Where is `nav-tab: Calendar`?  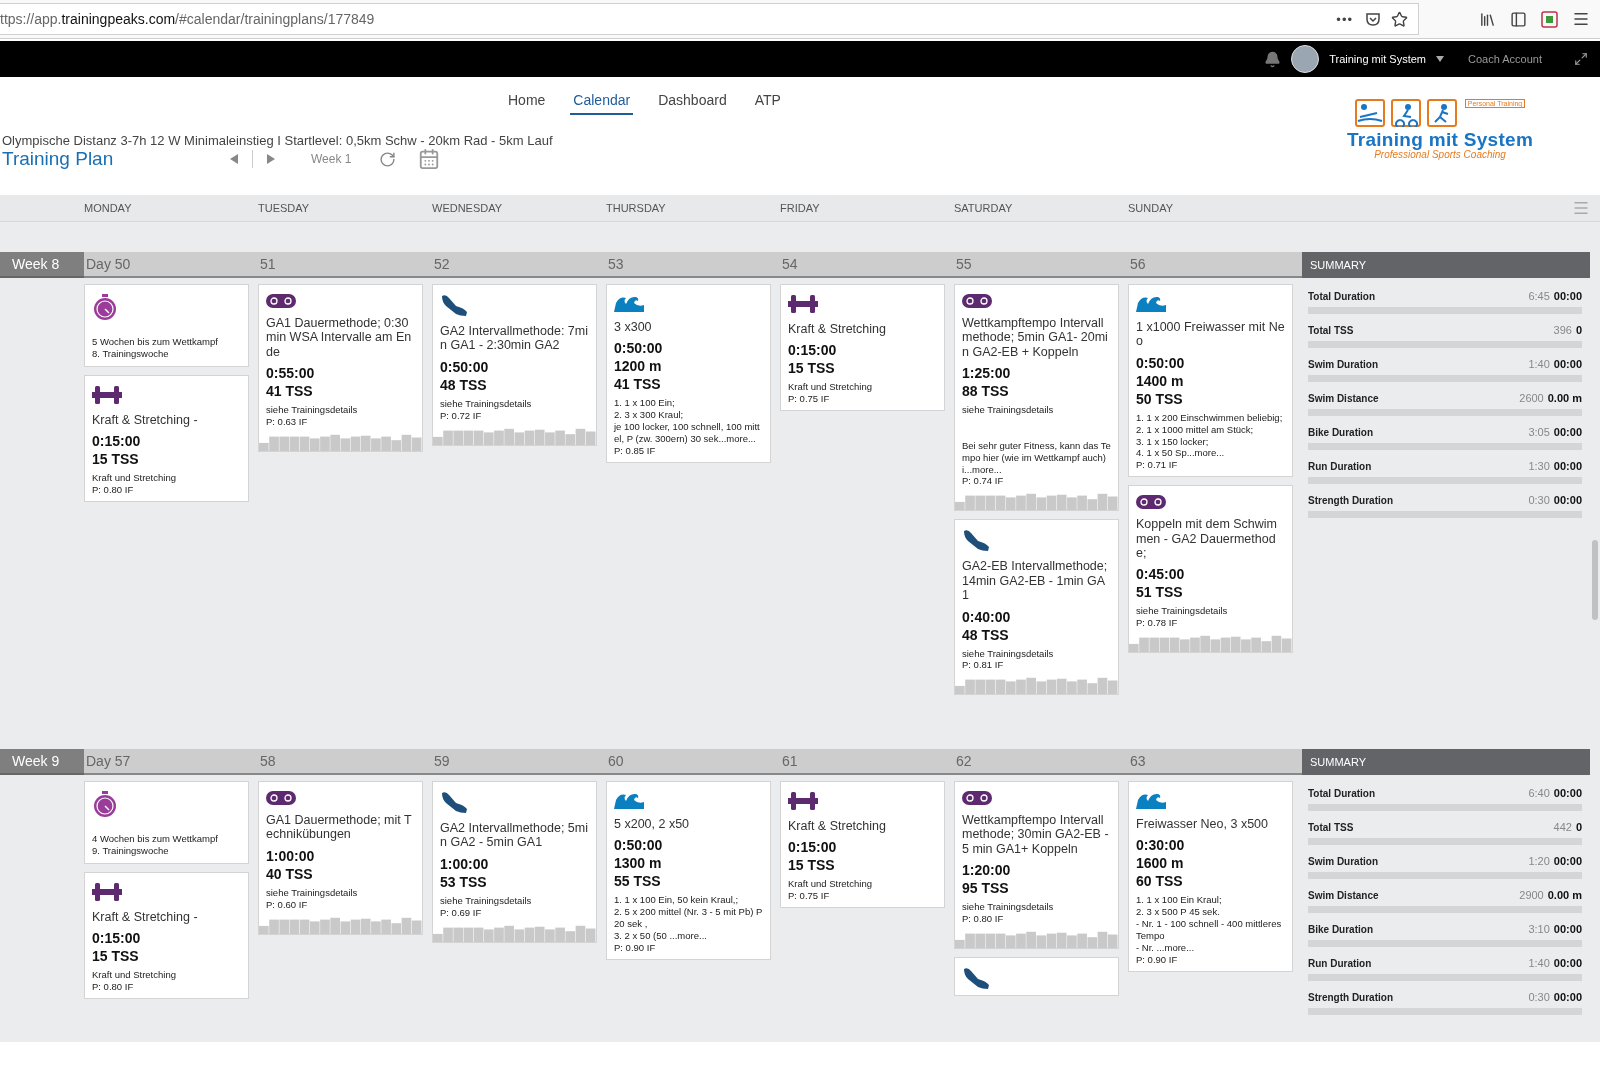
nav-tab: Calendar is located at coordinates (602, 103).